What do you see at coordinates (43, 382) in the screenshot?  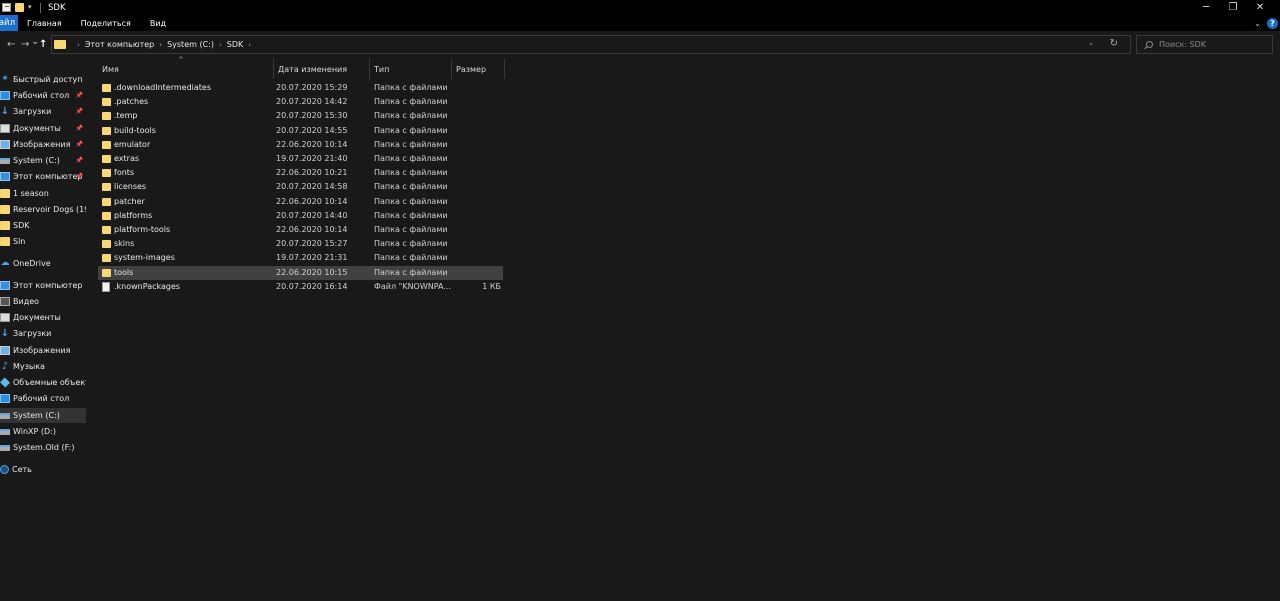 I see `sidebar-item: Объемные объекты` at bounding box center [43, 382].